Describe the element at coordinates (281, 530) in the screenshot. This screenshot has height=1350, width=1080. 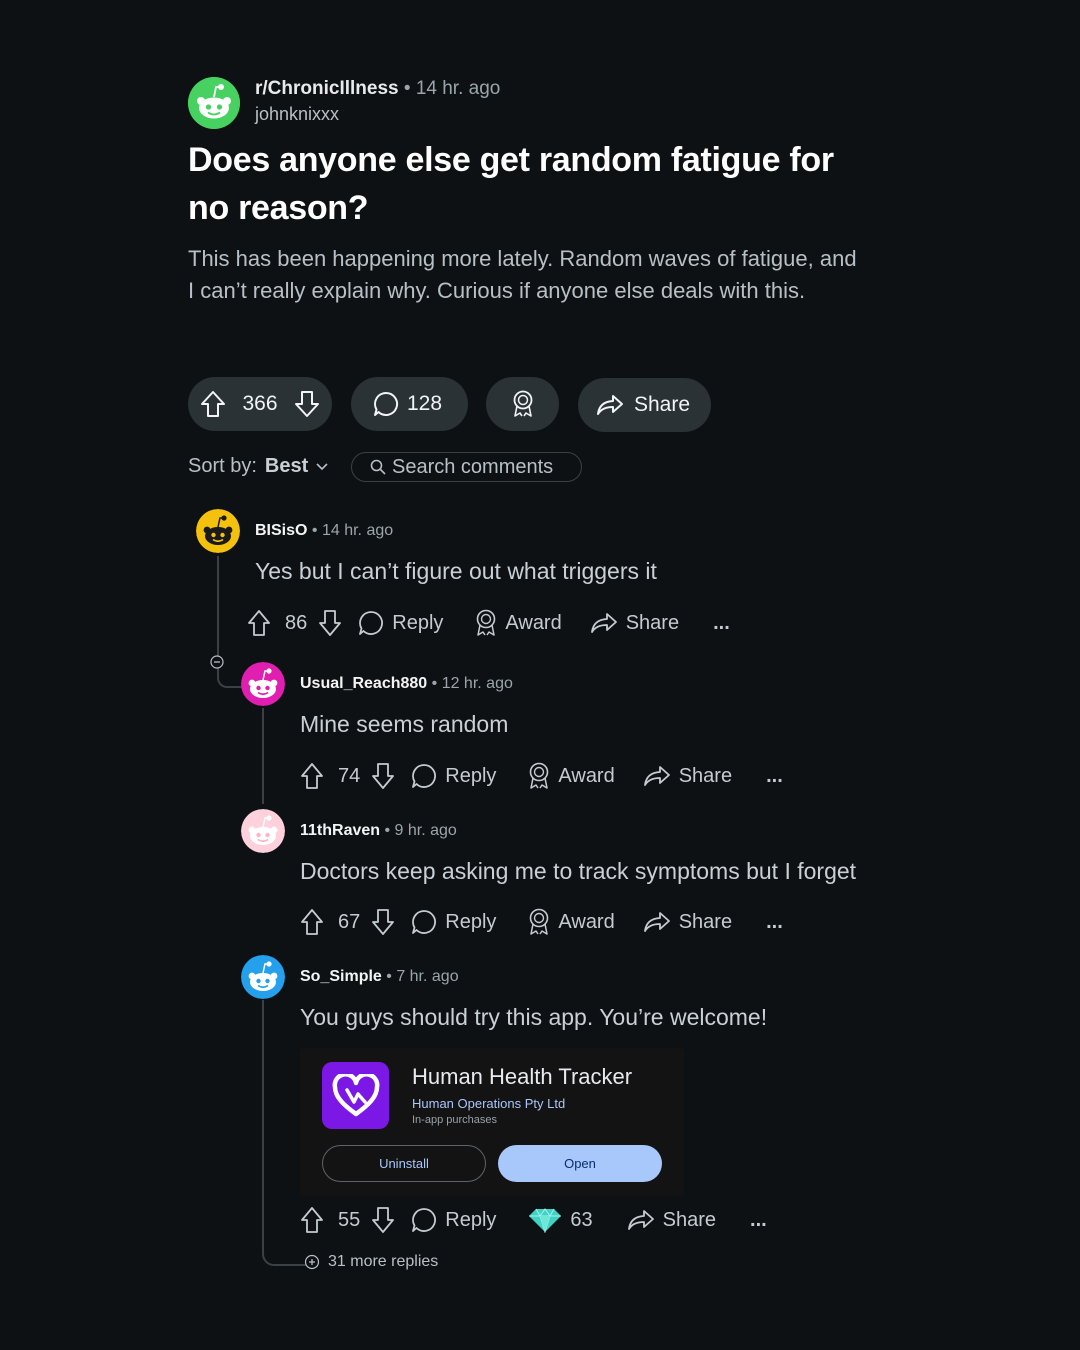
I see `comment-username: BISisO` at that location.